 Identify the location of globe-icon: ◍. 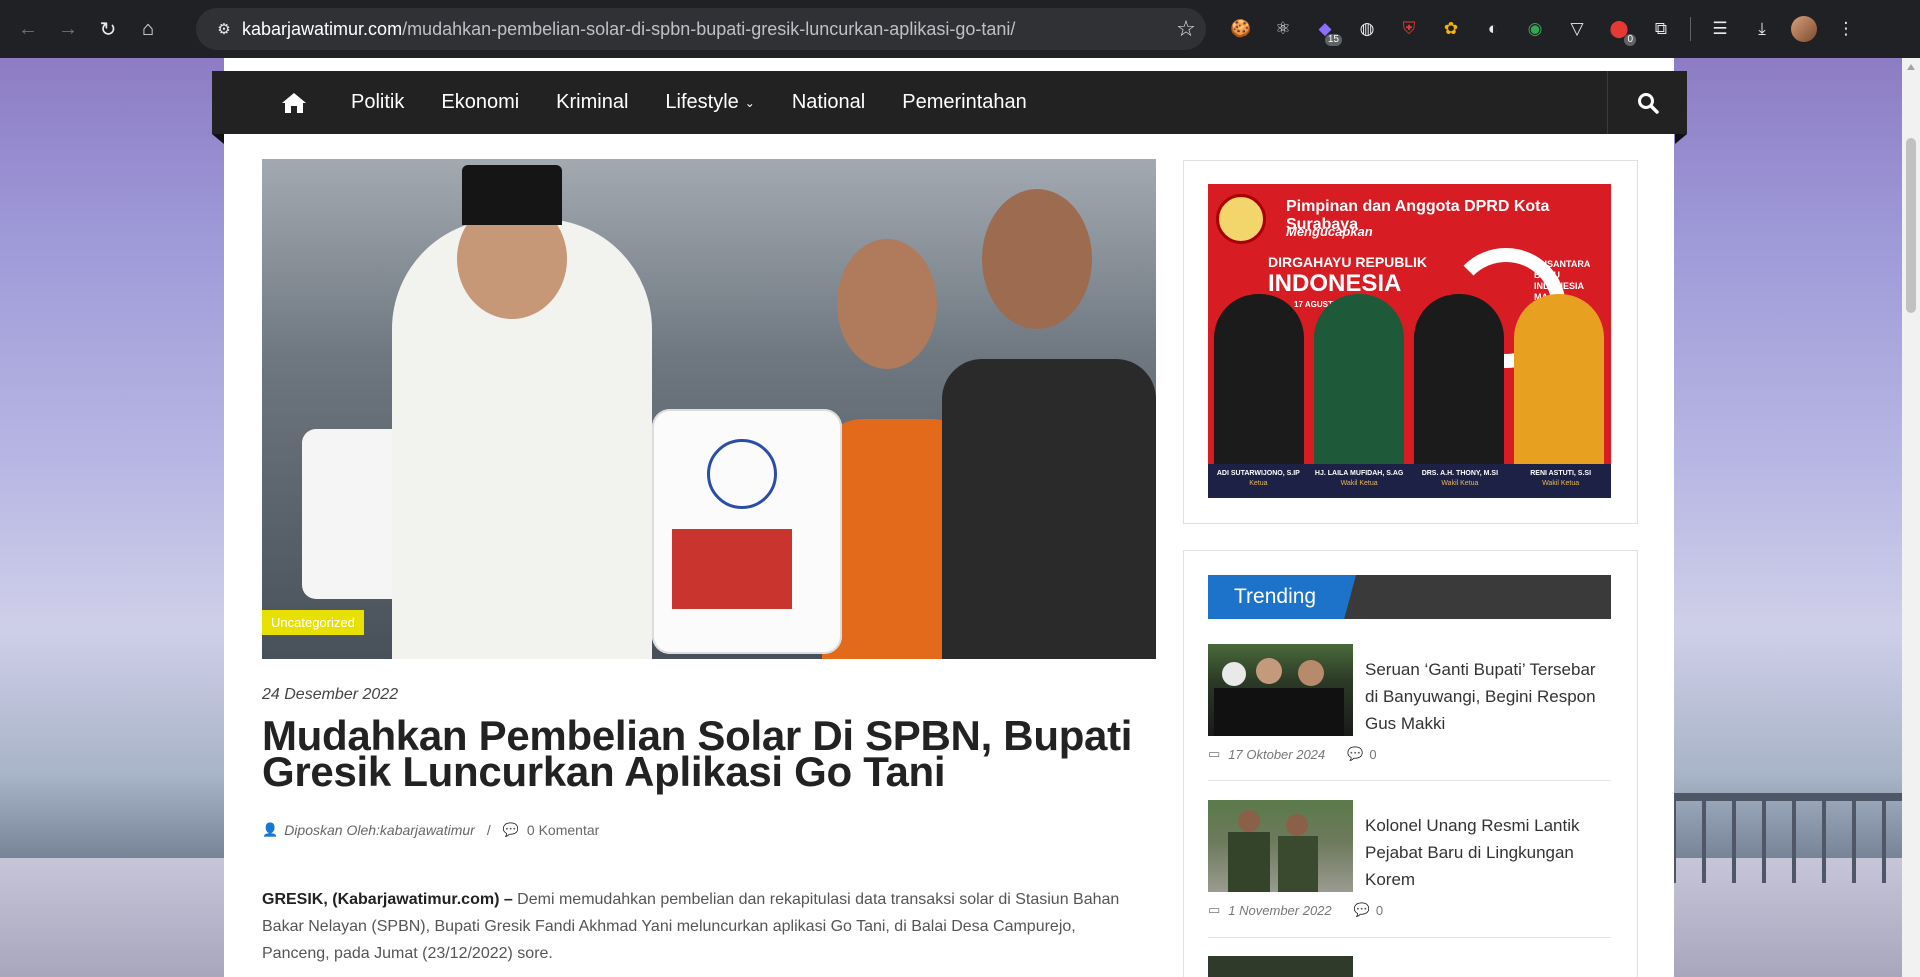
(1367, 29).